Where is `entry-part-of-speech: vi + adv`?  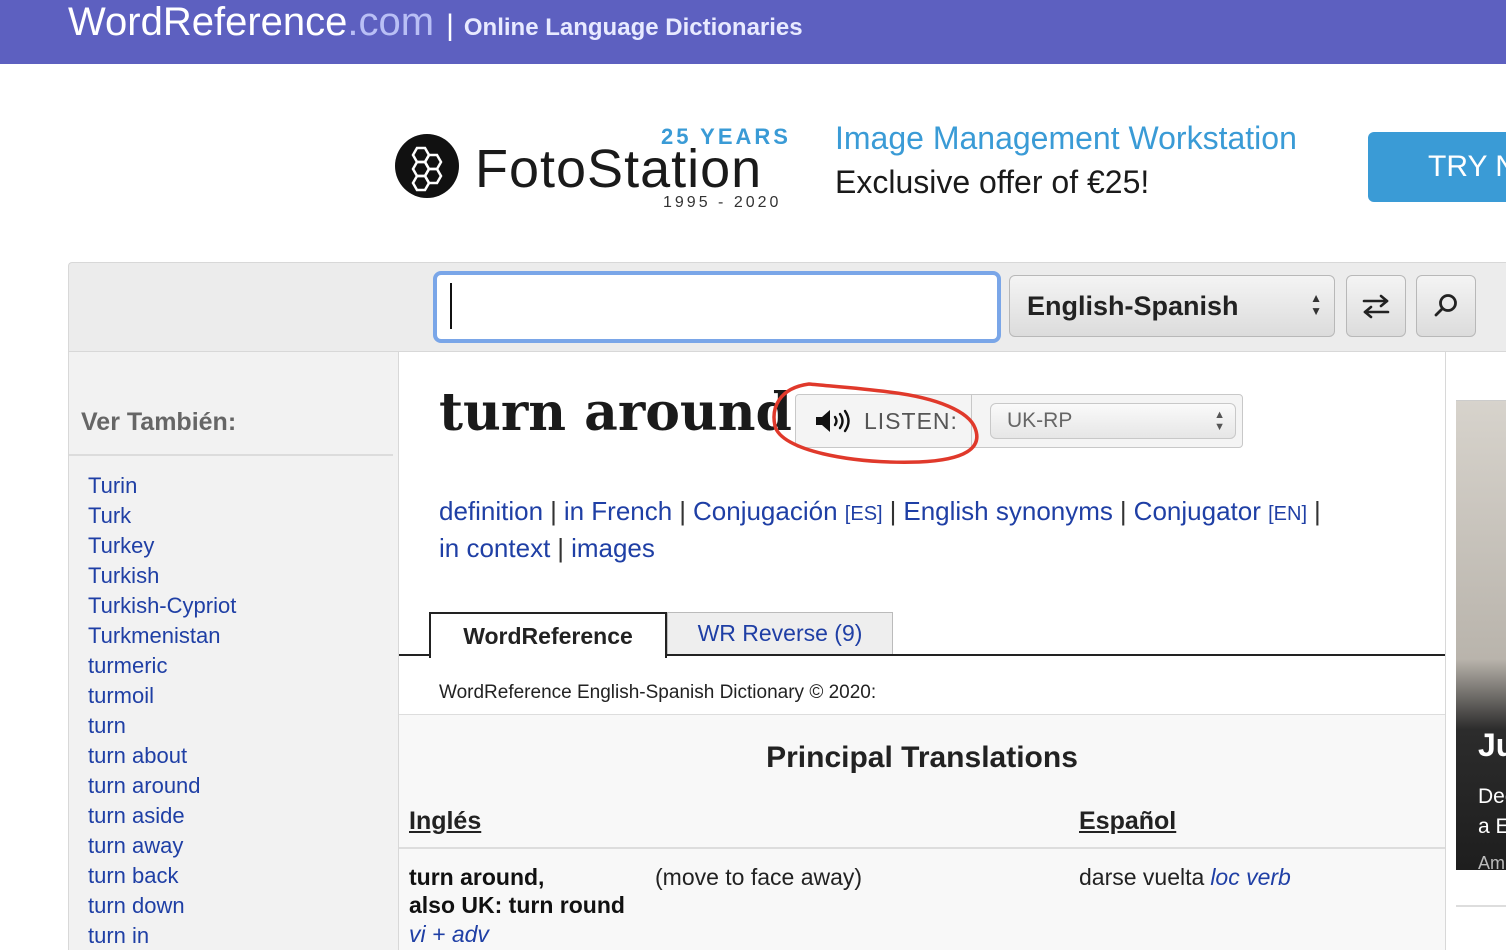
entry-part-of-speech: vi + adv is located at coordinates (449, 934).